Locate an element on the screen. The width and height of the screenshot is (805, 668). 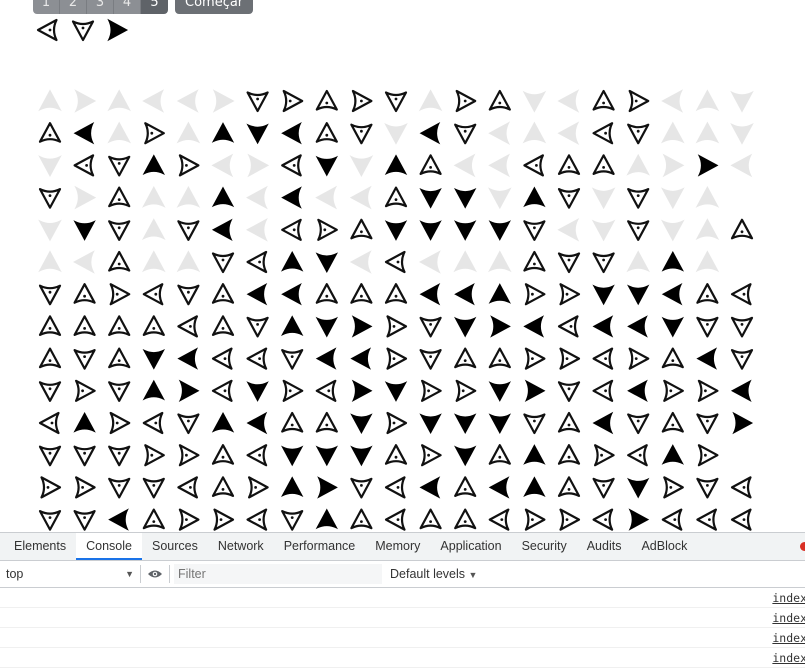
page-button-5: 5 is located at coordinates (154, 7).